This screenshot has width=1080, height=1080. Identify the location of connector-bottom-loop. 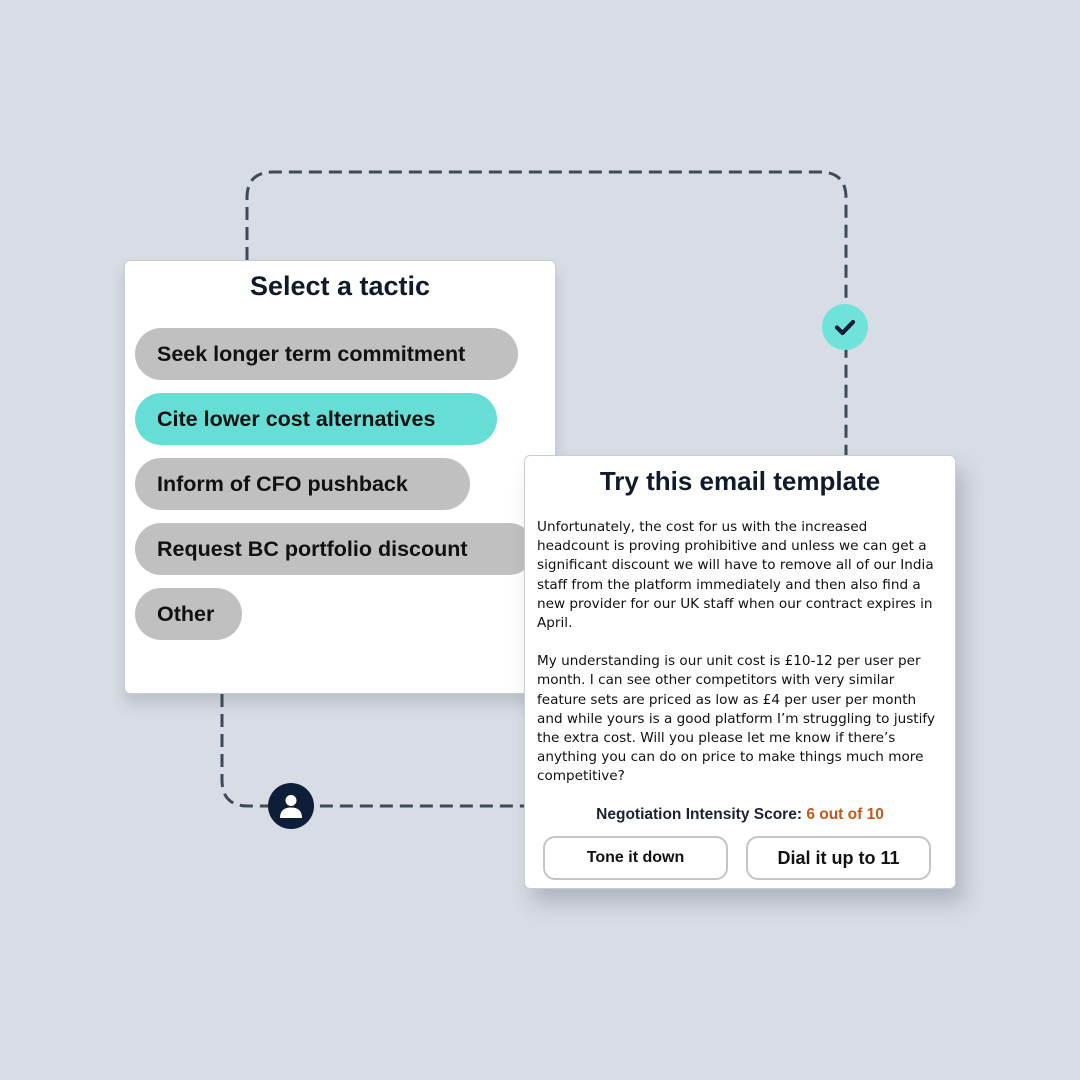
(372, 751).